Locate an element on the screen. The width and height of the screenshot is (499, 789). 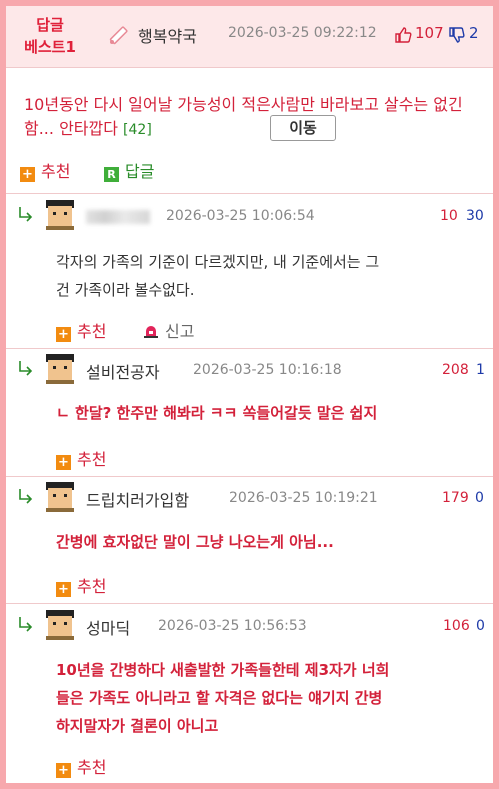
comment-author: 드립치러가입함 is located at coordinates (137, 499).